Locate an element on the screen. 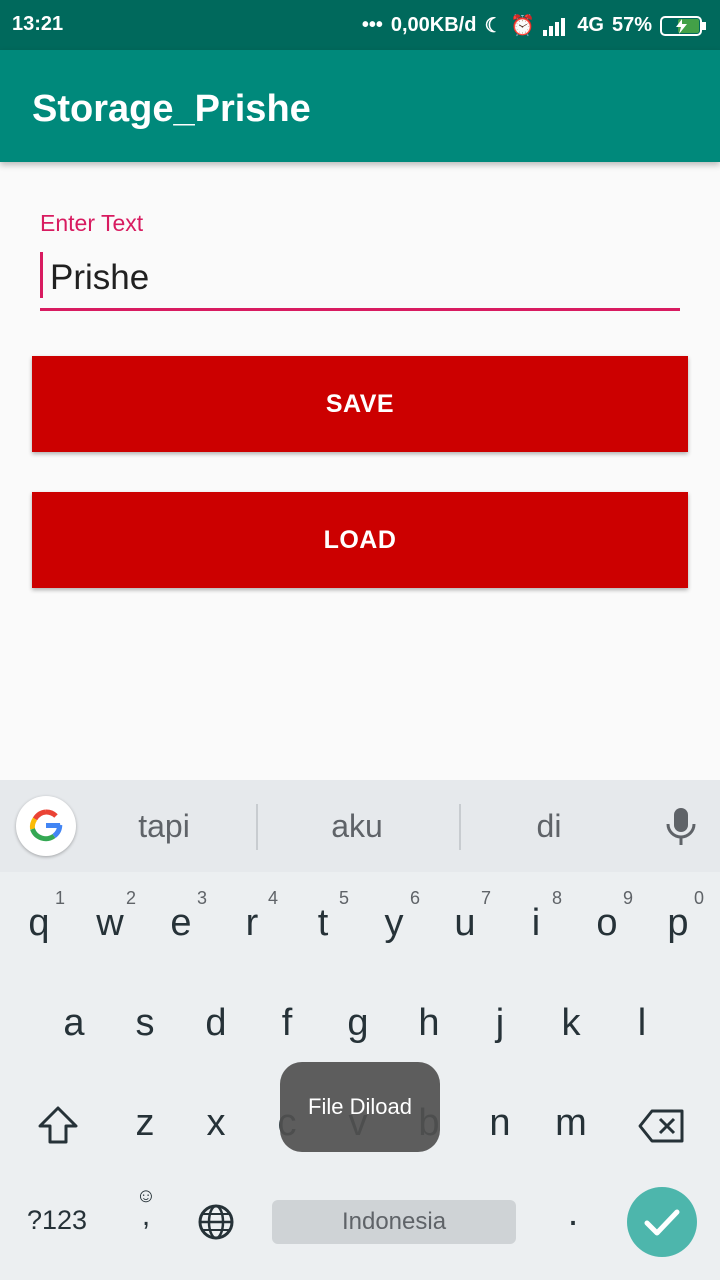  key-hint: 7 is located at coordinates (486, 898).